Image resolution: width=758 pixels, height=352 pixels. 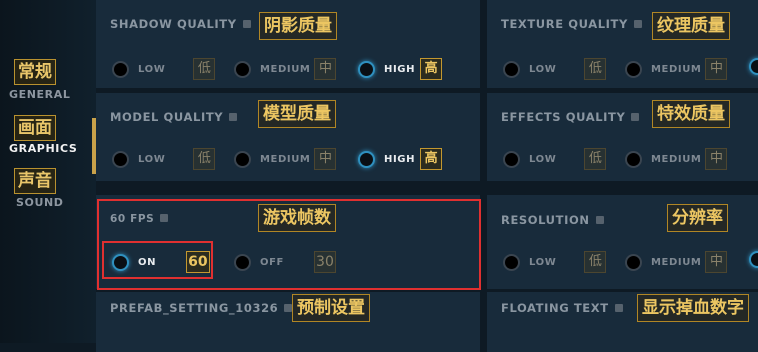 I want to click on effects-quality-option-low: LOW 低, so click(x=555, y=159).